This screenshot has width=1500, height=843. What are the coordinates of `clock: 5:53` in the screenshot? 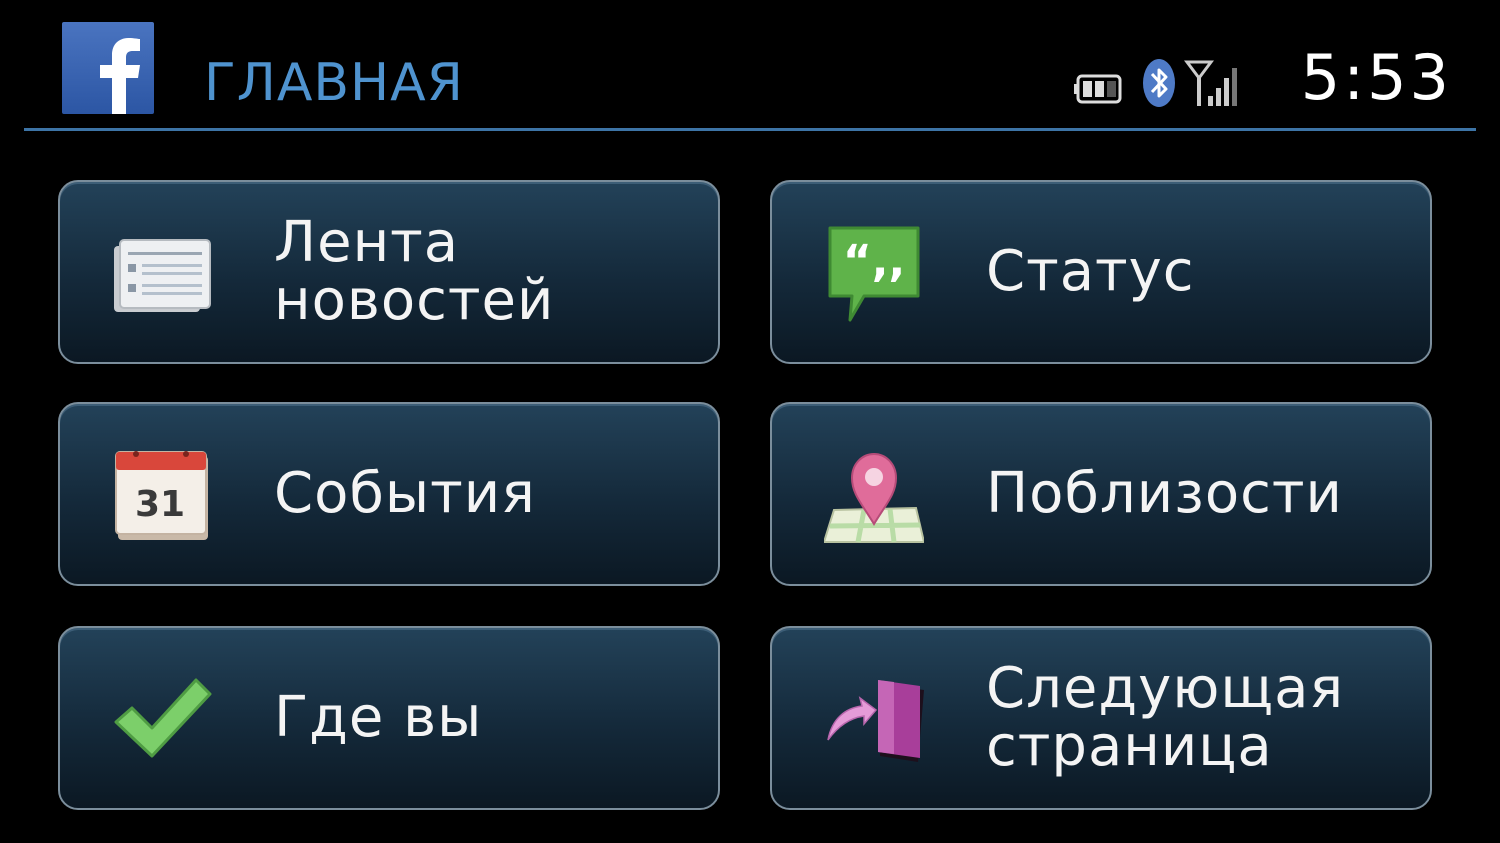 It's located at (1376, 77).